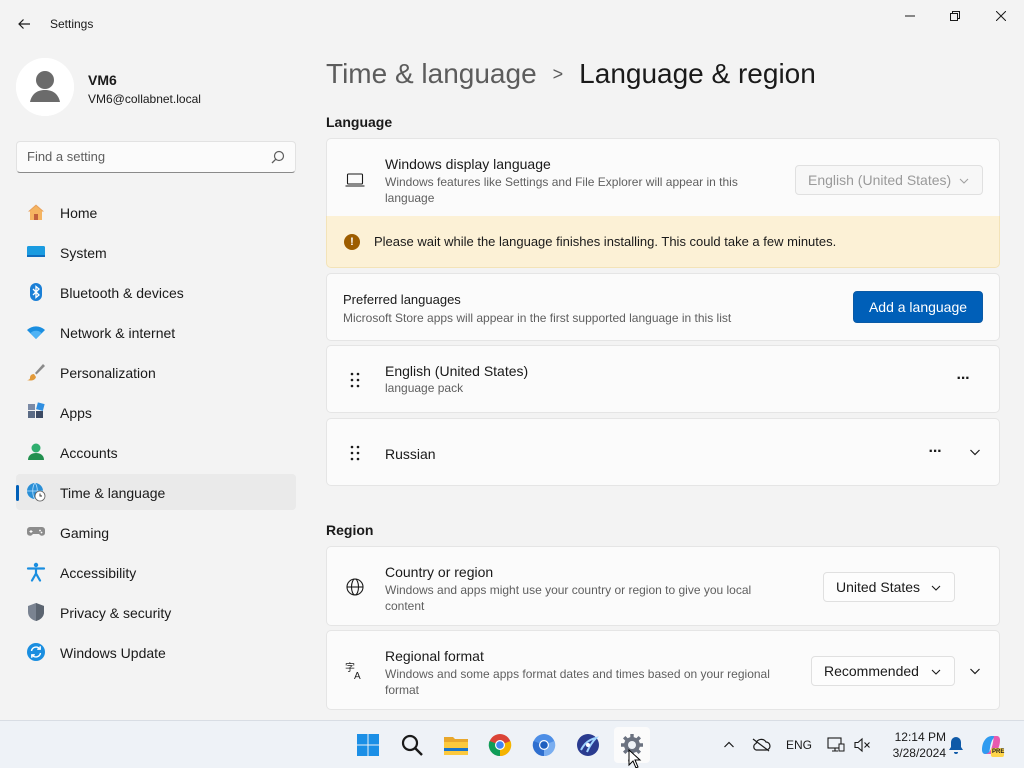  I want to click on sidebar-item-label: Gaming, so click(85, 533).